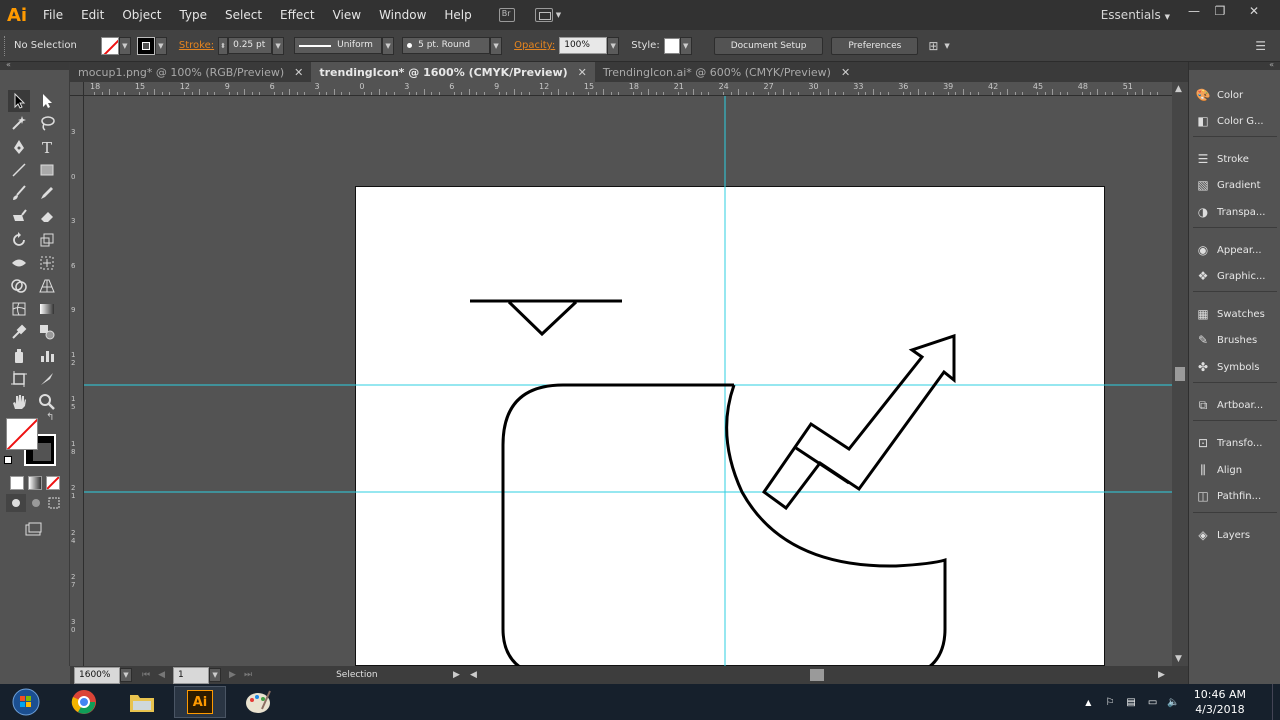  Describe the element at coordinates (1236, 159) in the screenshot. I see `panel-stroke: ☰ Stroke` at that location.